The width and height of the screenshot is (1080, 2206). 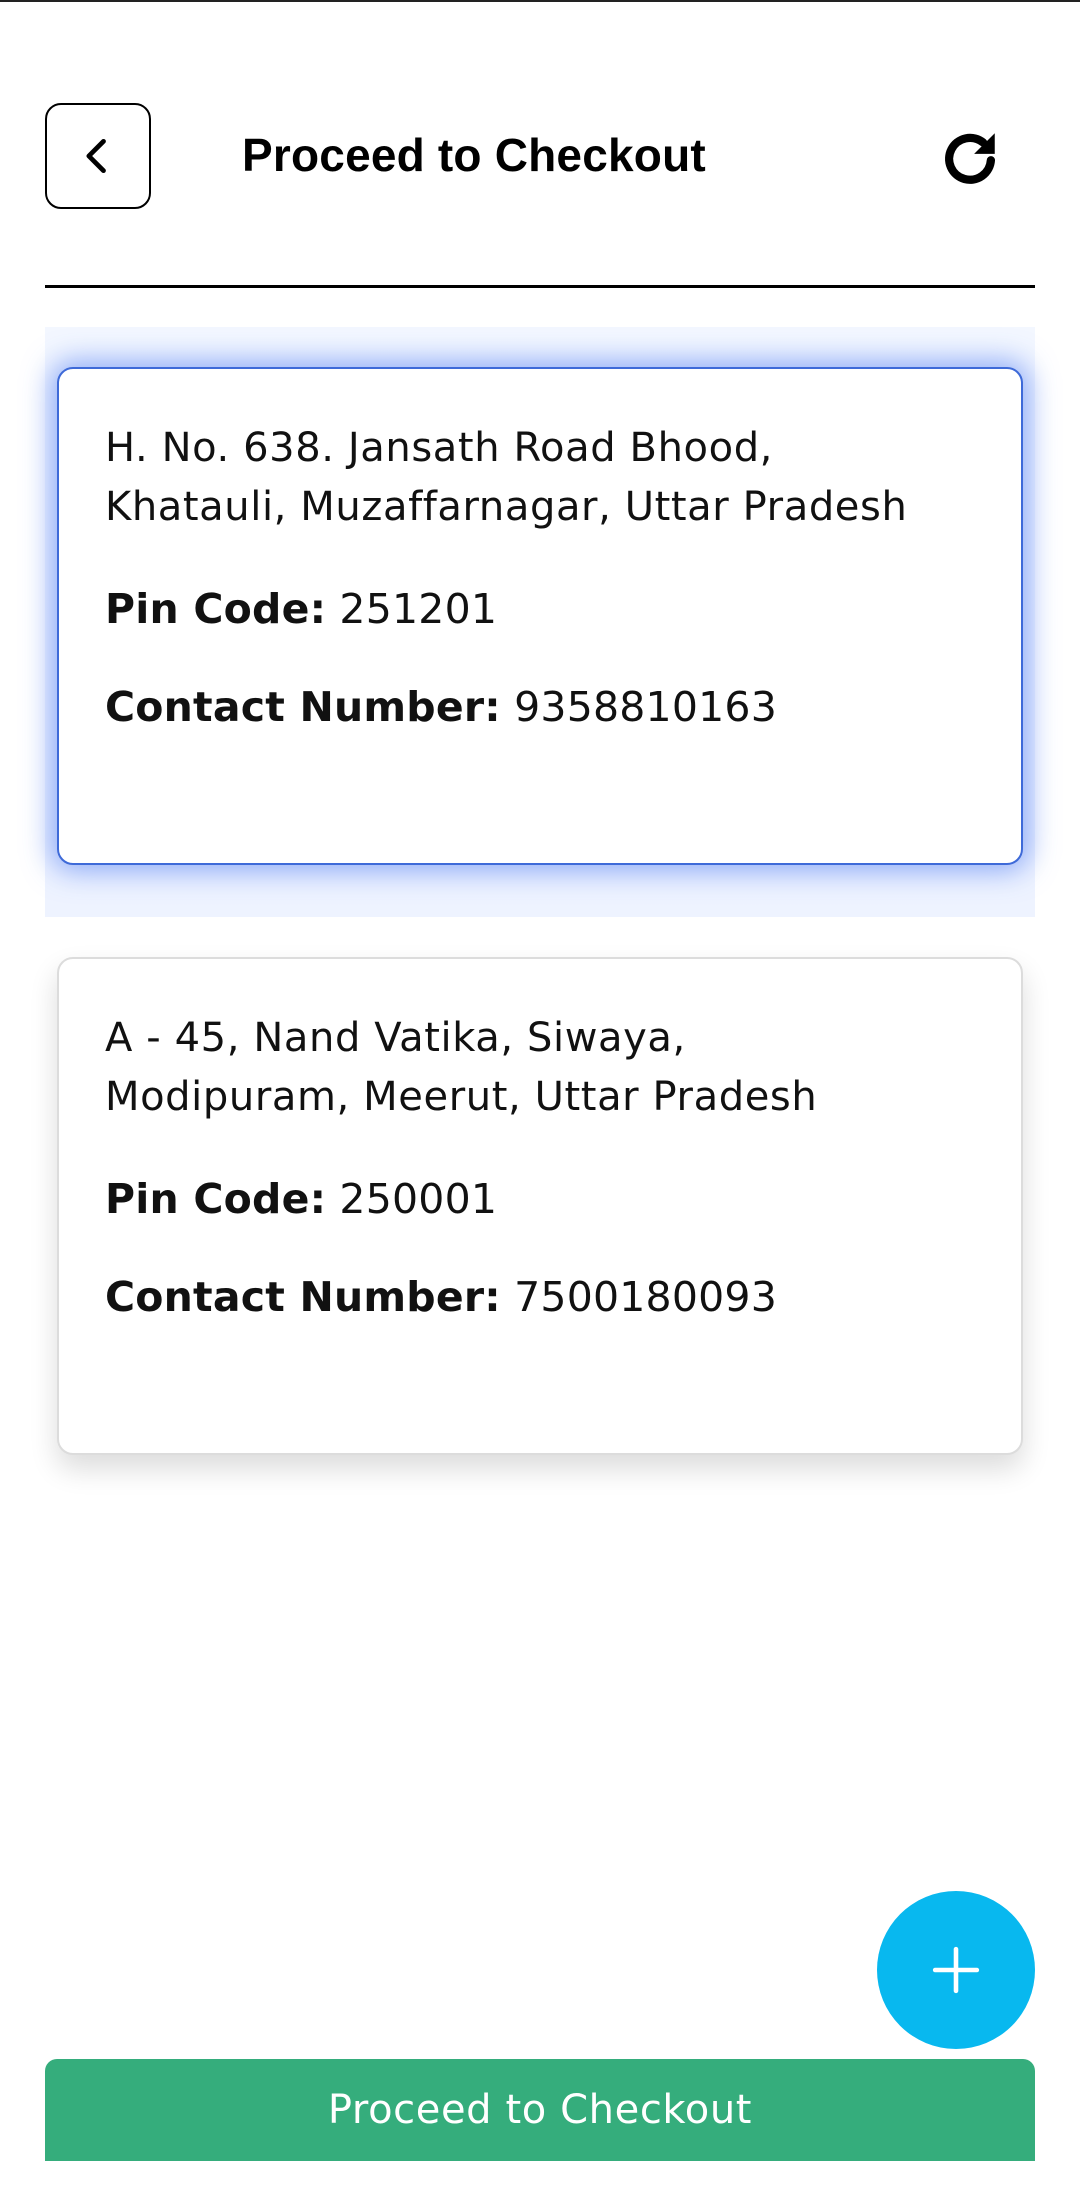 What do you see at coordinates (540, 2110) in the screenshot?
I see `proceed-to-checkout-button: Proceed to Checkout` at bounding box center [540, 2110].